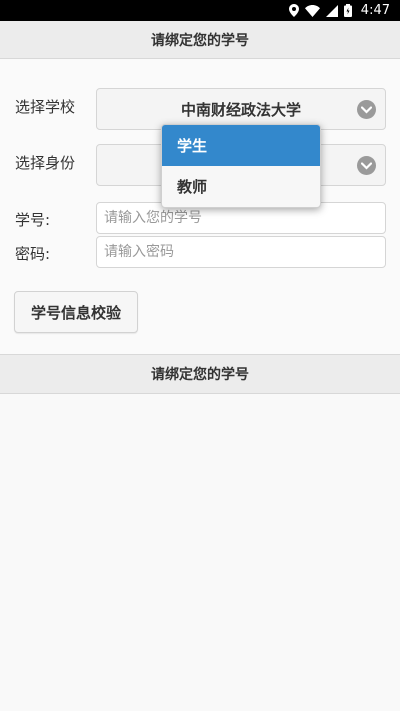 This screenshot has height=711, width=400. Describe the element at coordinates (347, 10) in the screenshot. I see `battery-icon` at that location.